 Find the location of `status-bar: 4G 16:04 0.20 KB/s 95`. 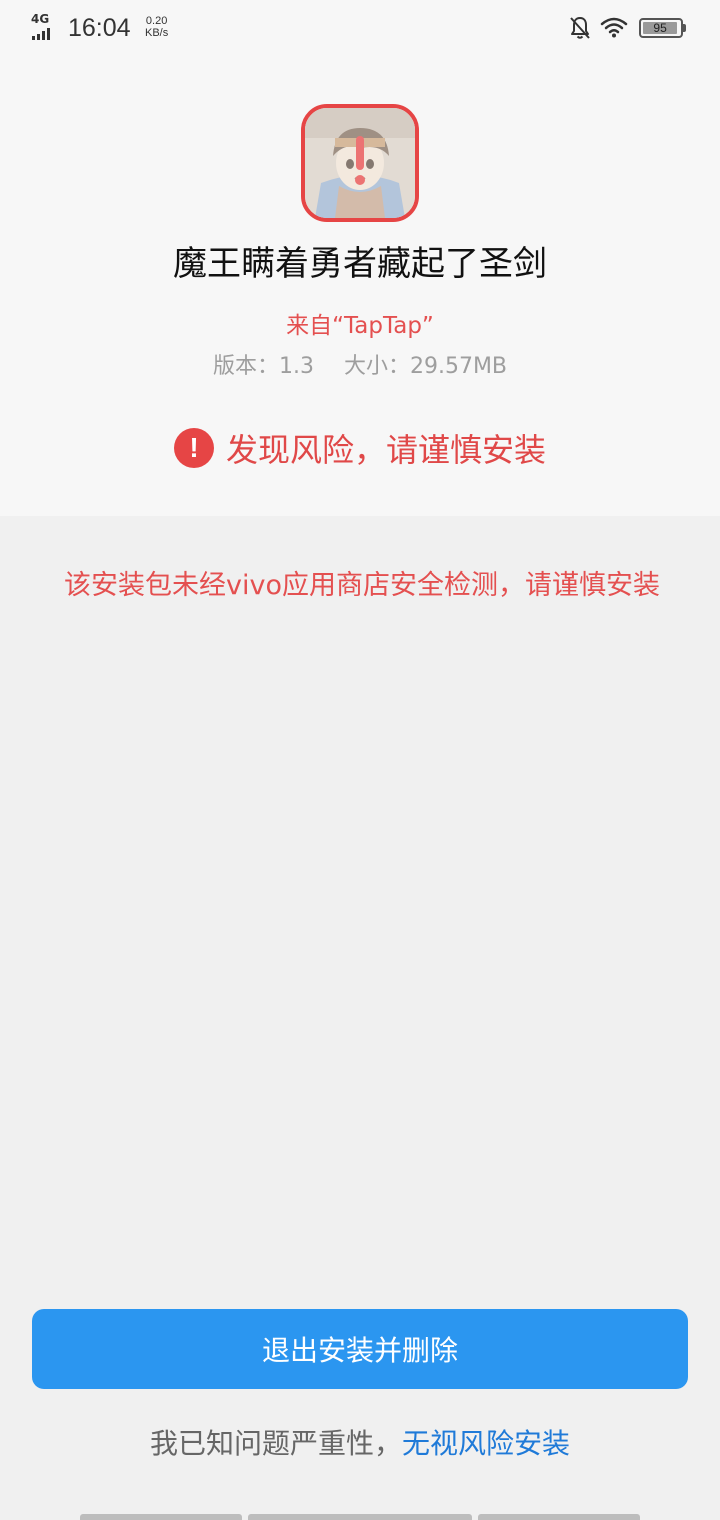

status-bar: 4G 16:04 0.20 KB/s 95 is located at coordinates (360, 28).